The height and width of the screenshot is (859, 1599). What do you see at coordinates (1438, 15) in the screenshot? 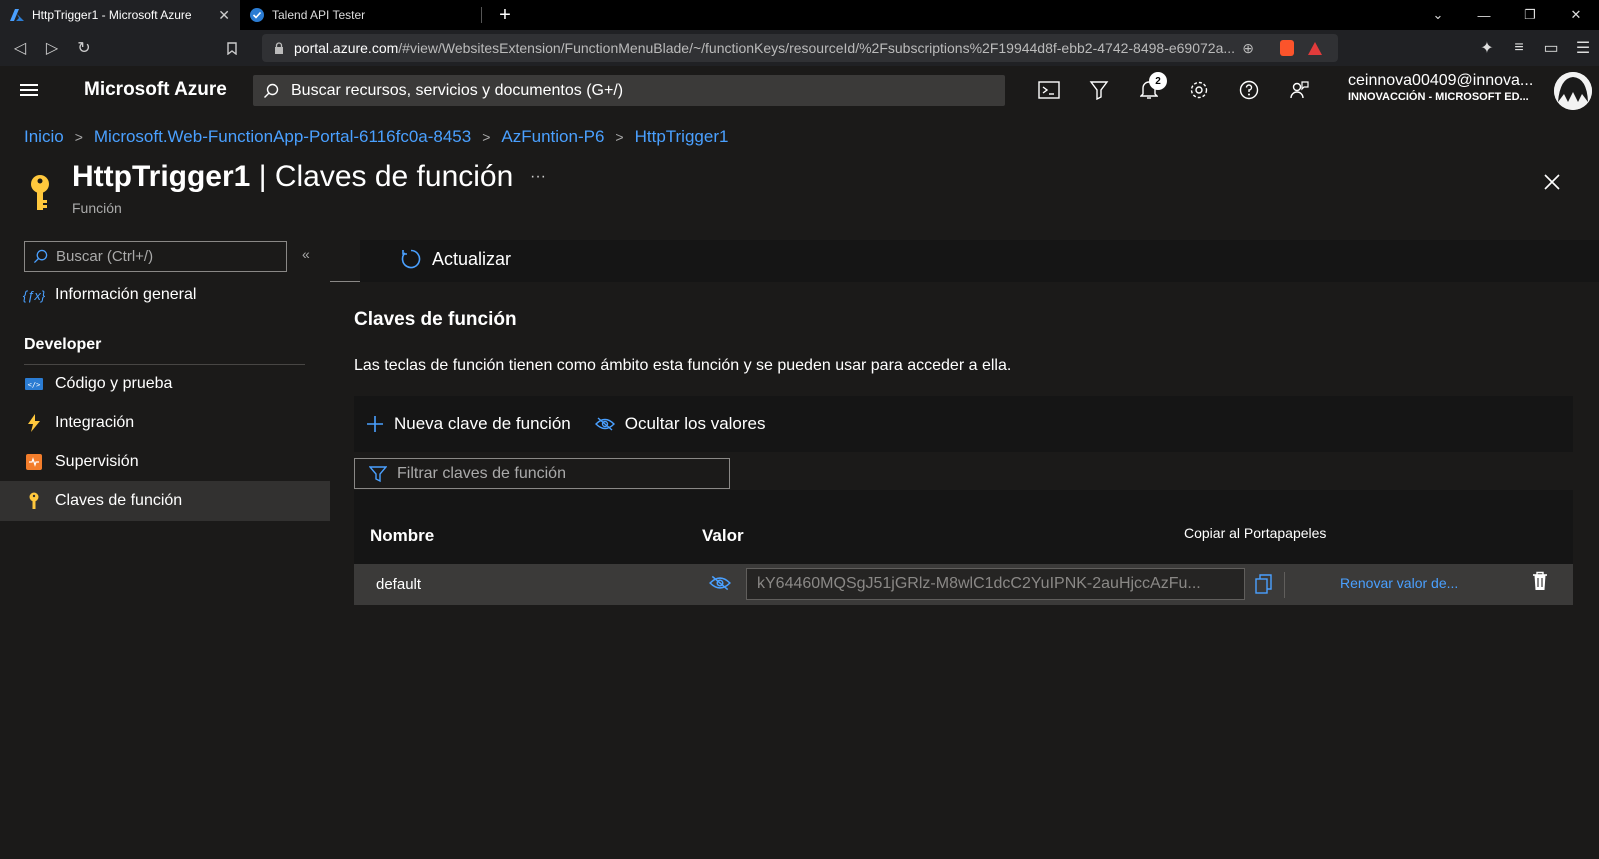
I see `tab-search-icon: ⌄` at bounding box center [1438, 15].